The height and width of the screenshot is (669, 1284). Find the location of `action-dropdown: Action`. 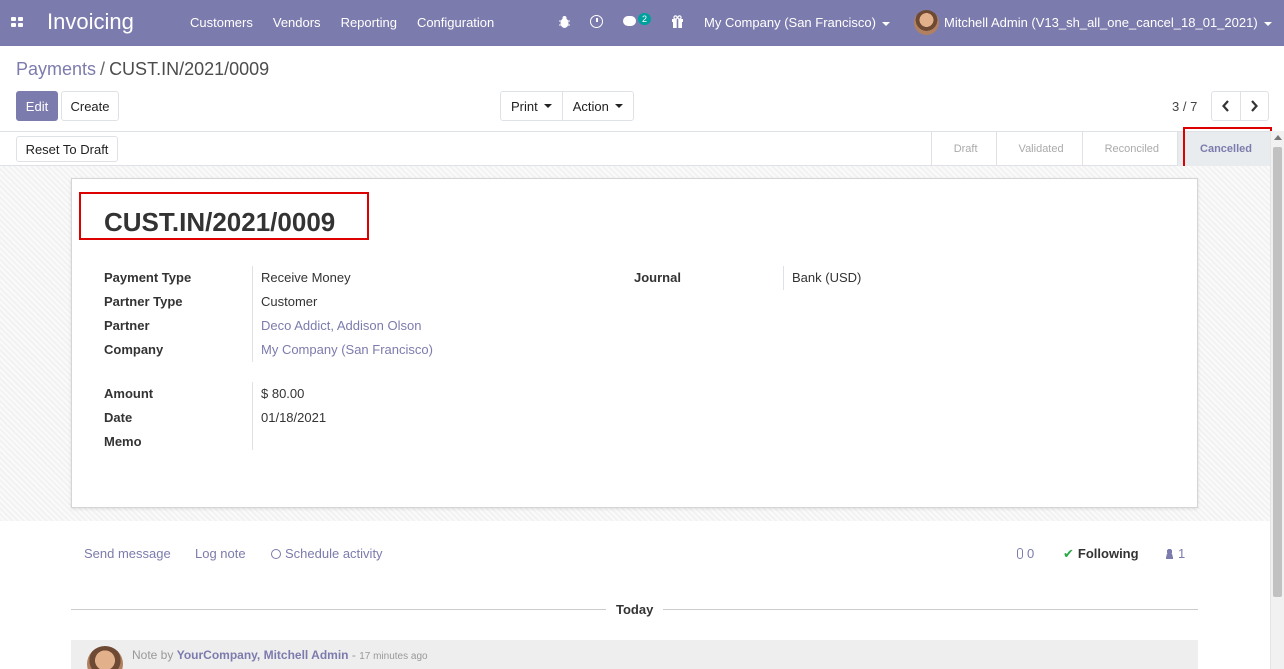

action-dropdown: Action is located at coordinates (597, 106).